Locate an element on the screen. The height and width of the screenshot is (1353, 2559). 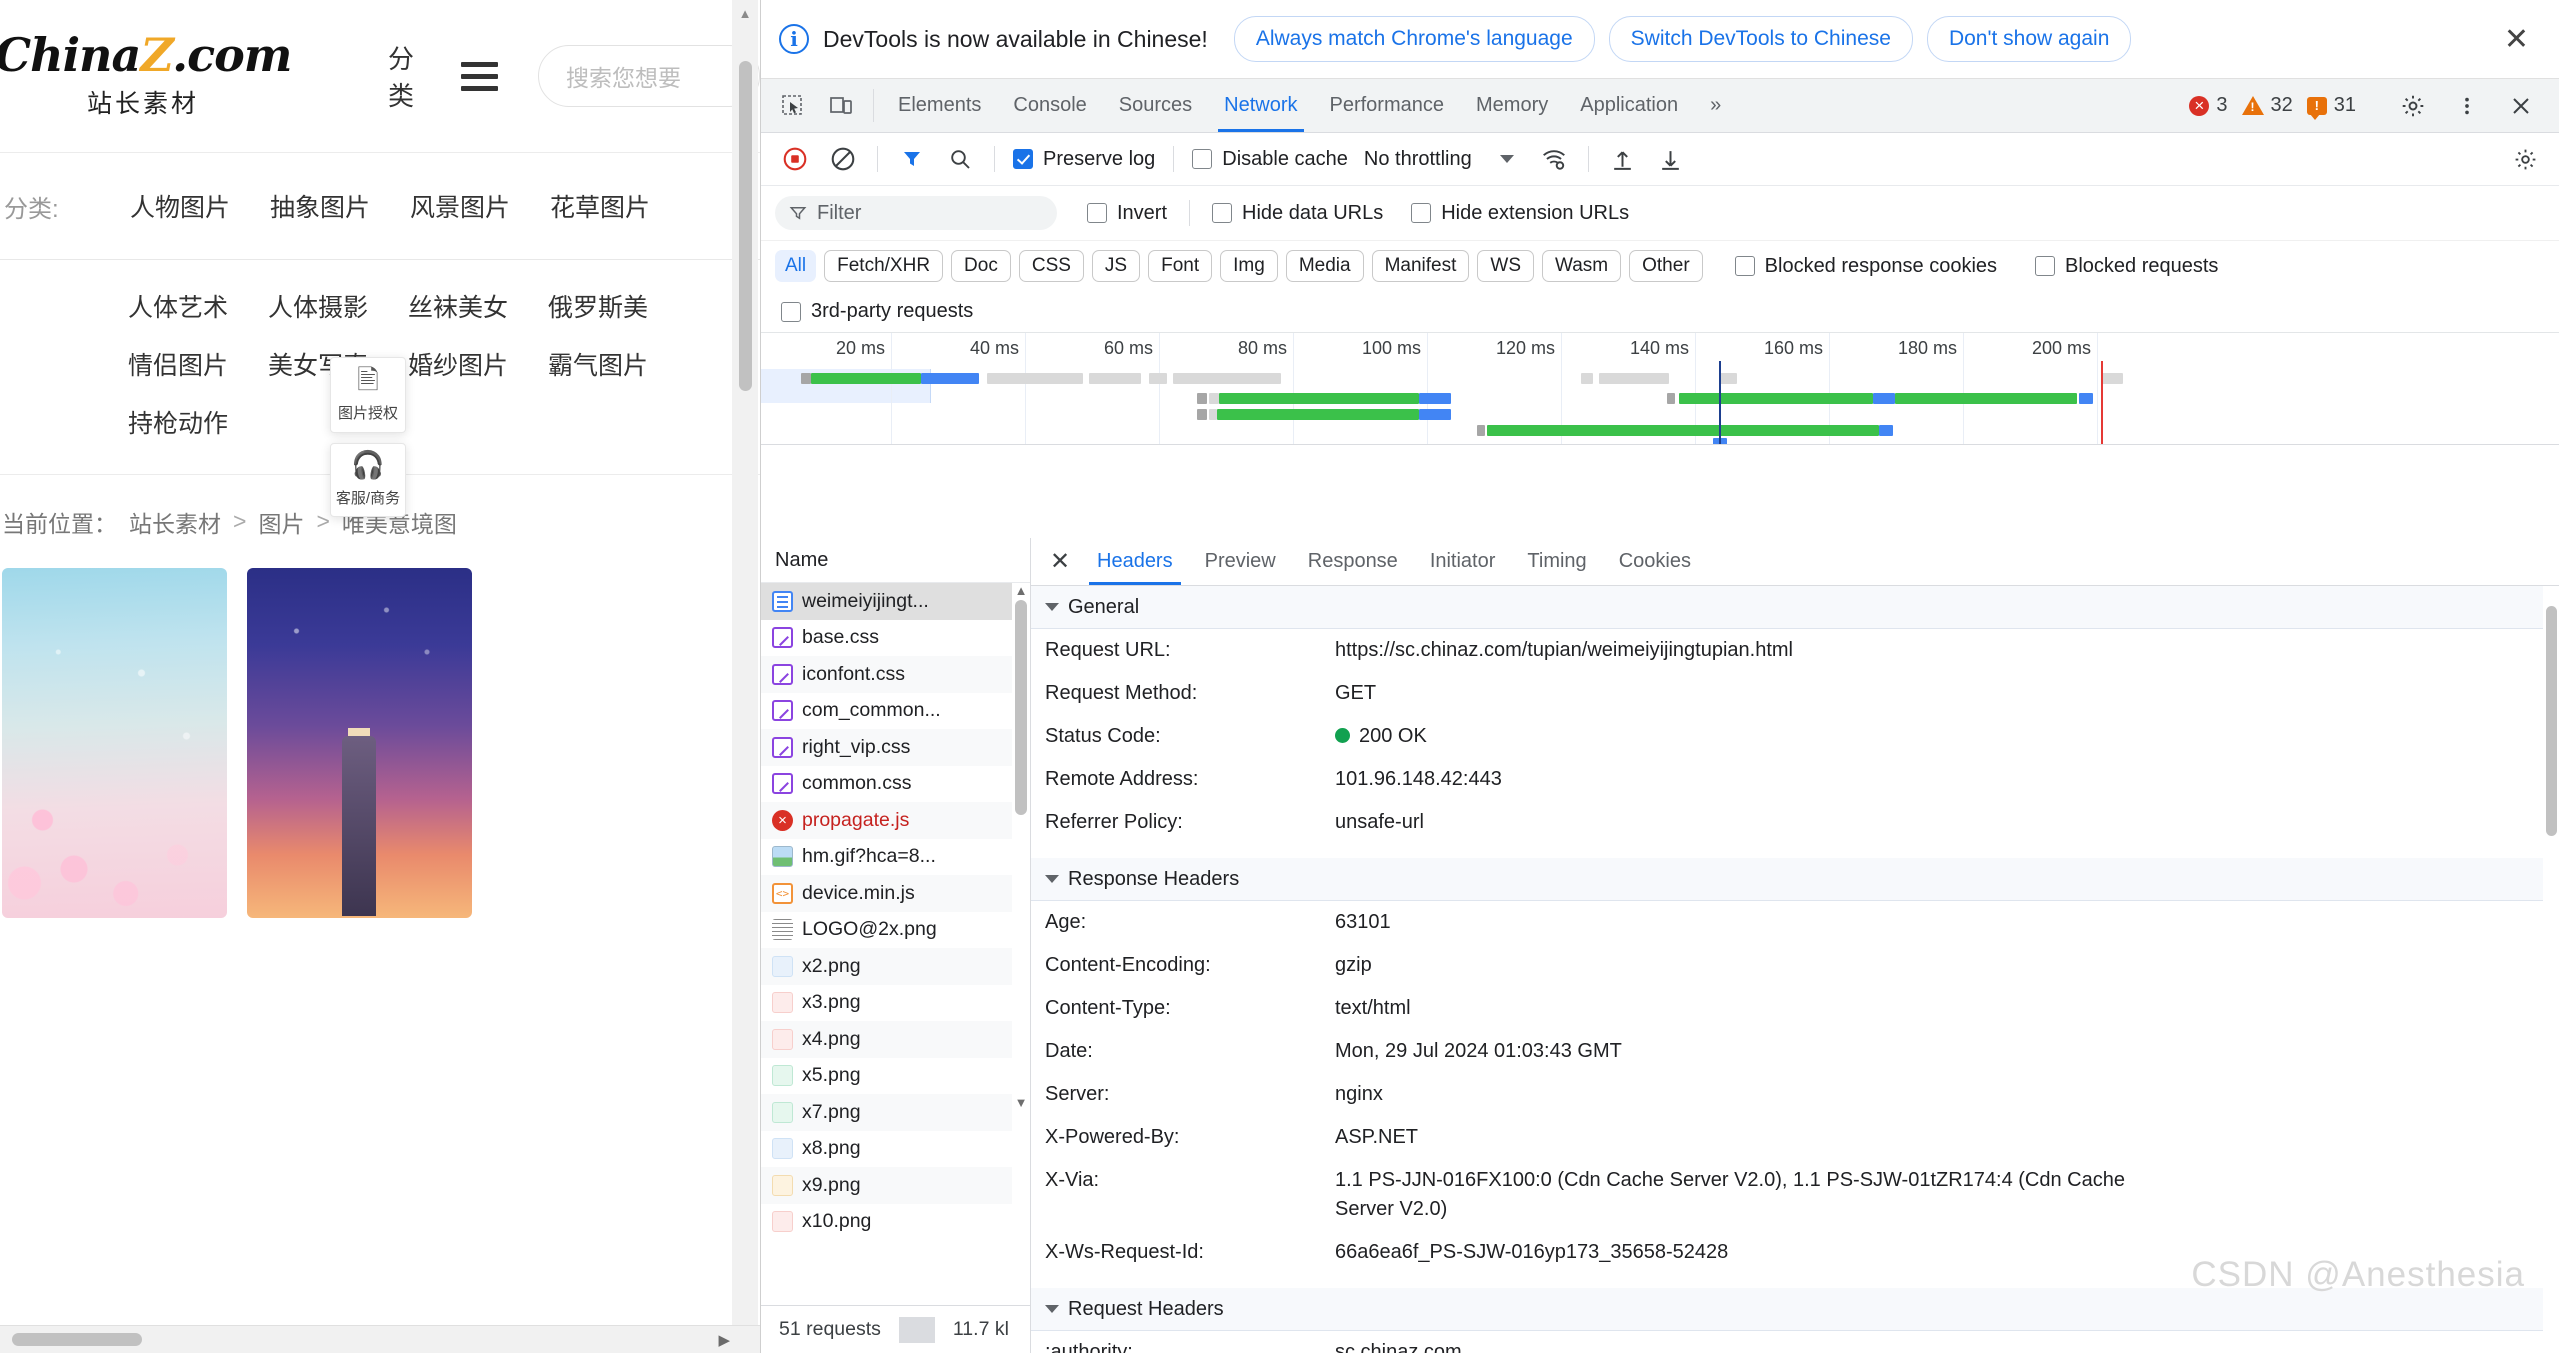
table-row: common.css is located at coordinates (895, 784).